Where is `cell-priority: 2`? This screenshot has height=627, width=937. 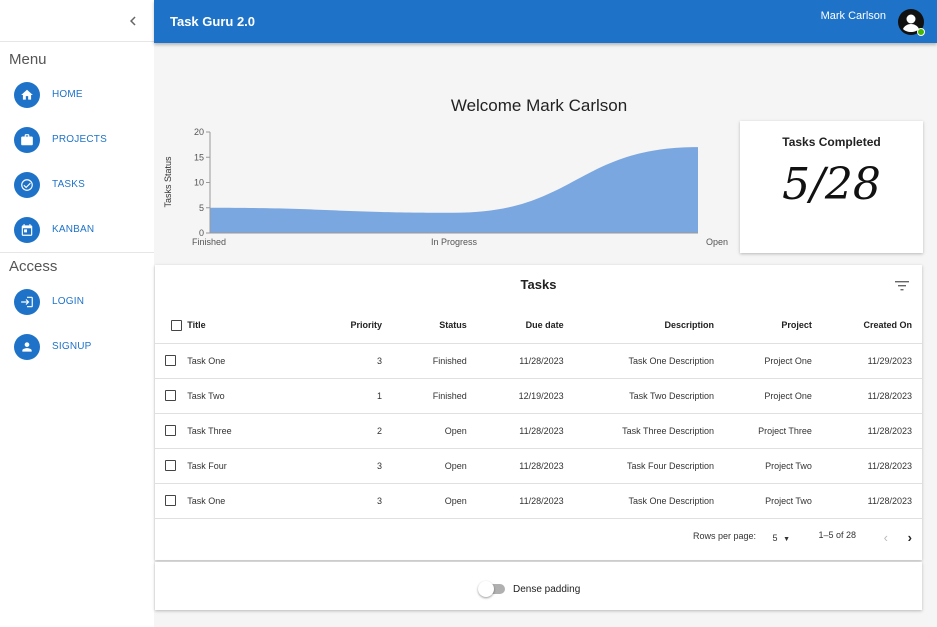 cell-priority: 2 is located at coordinates (335, 431).